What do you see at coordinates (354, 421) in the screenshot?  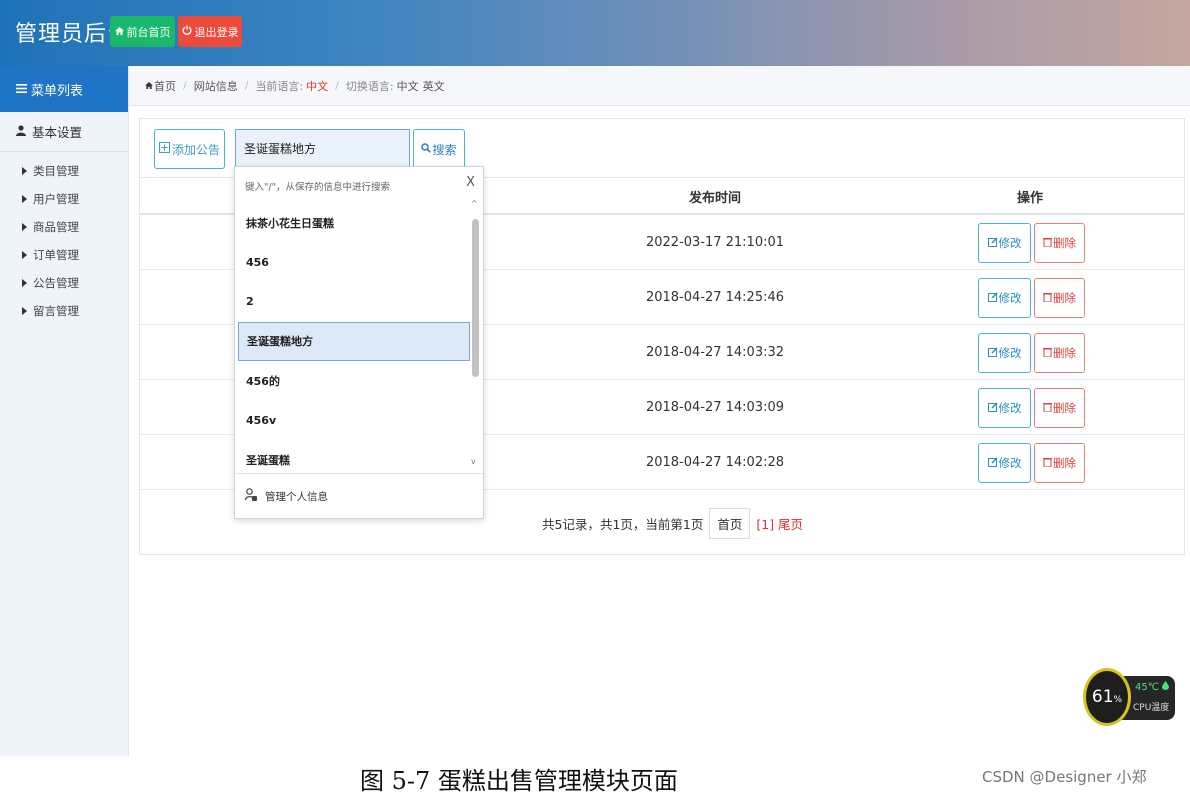 I see `autocomplete-option: 456v` at bounding box center [354, 421].